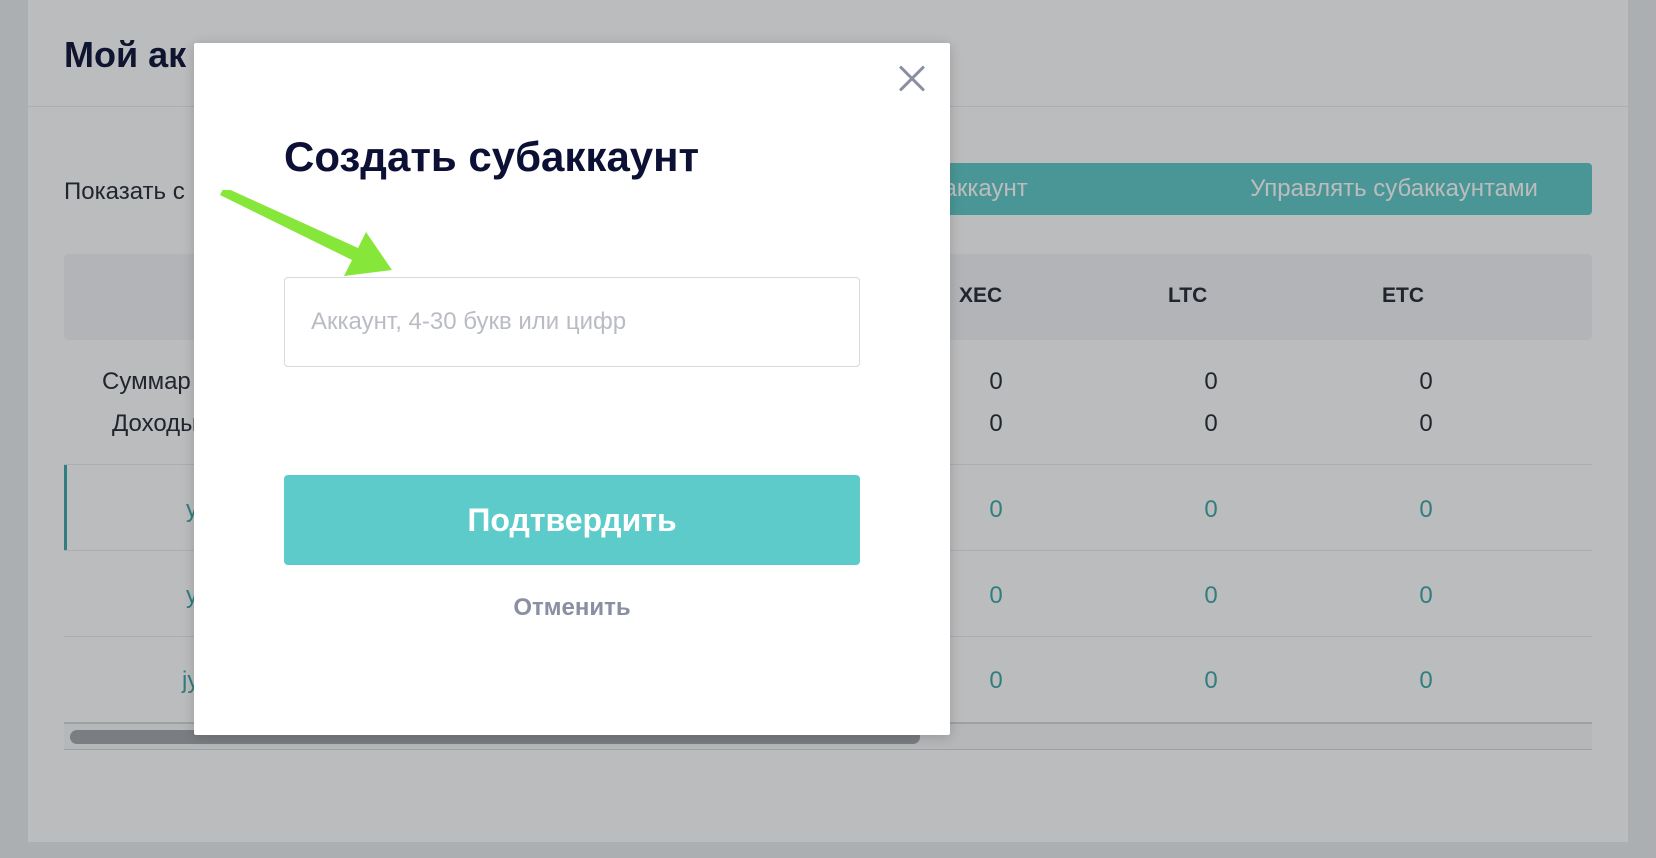  I want to click on account-name-input, so click(572, 322).